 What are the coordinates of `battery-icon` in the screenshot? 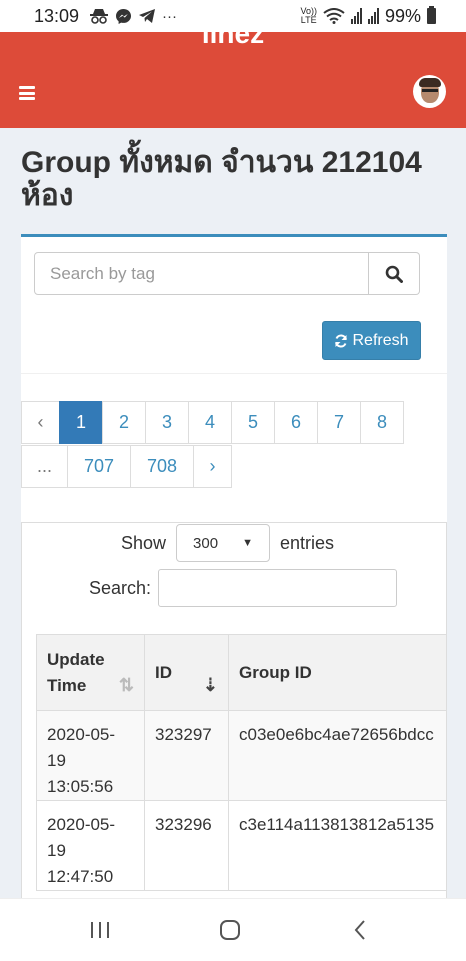 It's located at (431, 15).